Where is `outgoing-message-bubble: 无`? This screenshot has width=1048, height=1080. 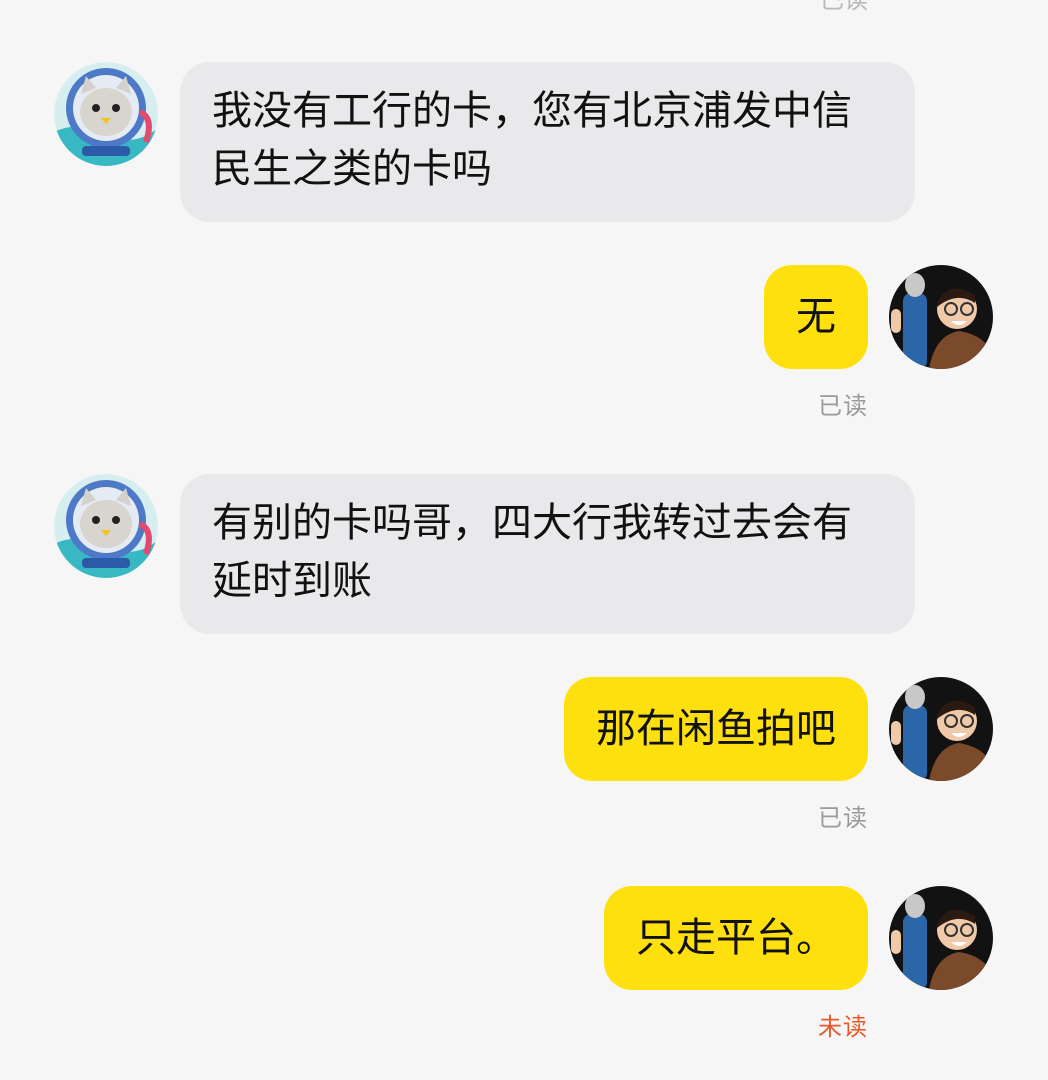
outgoing-message-bubble: 无 is located at coordinates (816, 317).